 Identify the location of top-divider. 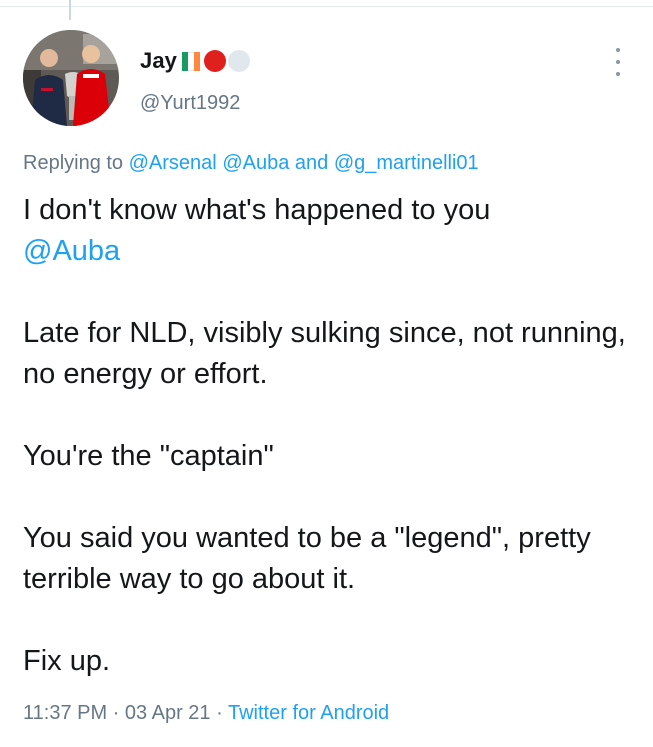
(326, 3).